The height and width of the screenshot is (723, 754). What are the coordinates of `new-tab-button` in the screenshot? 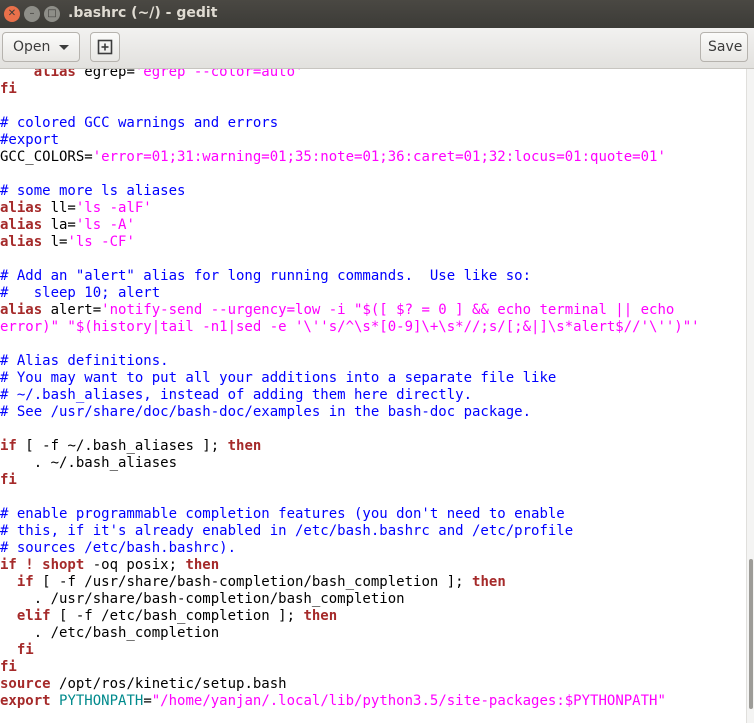 It's located at (105, 47).